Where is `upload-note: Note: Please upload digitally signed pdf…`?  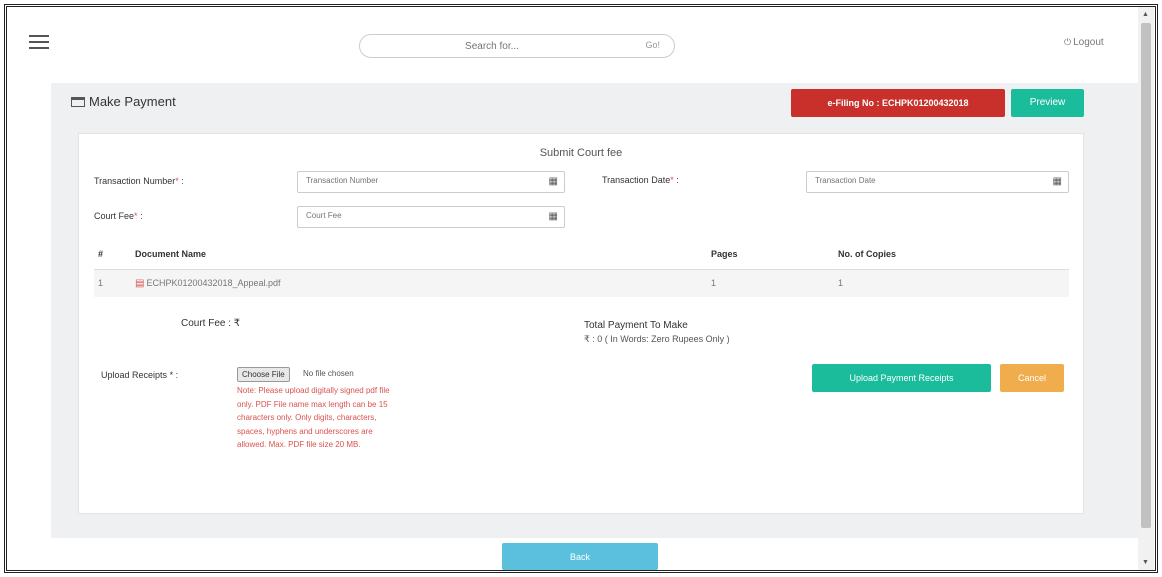 upload-note: Note: Please upload digitally signed pdf… is located at coordinates (313, 418).